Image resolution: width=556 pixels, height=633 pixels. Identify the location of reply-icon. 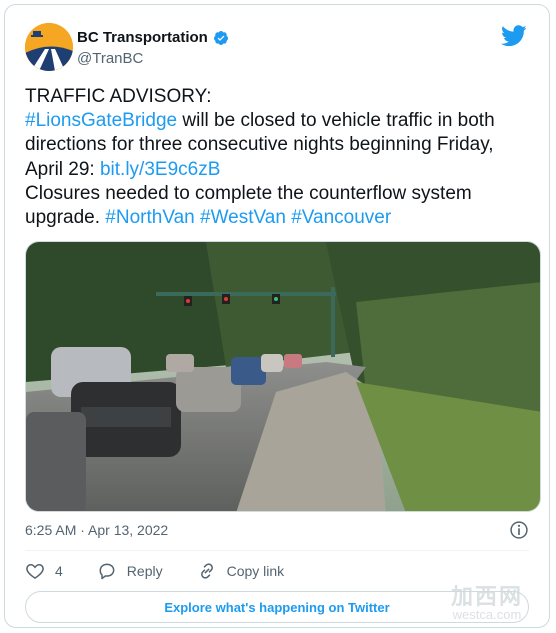
(107, 571).